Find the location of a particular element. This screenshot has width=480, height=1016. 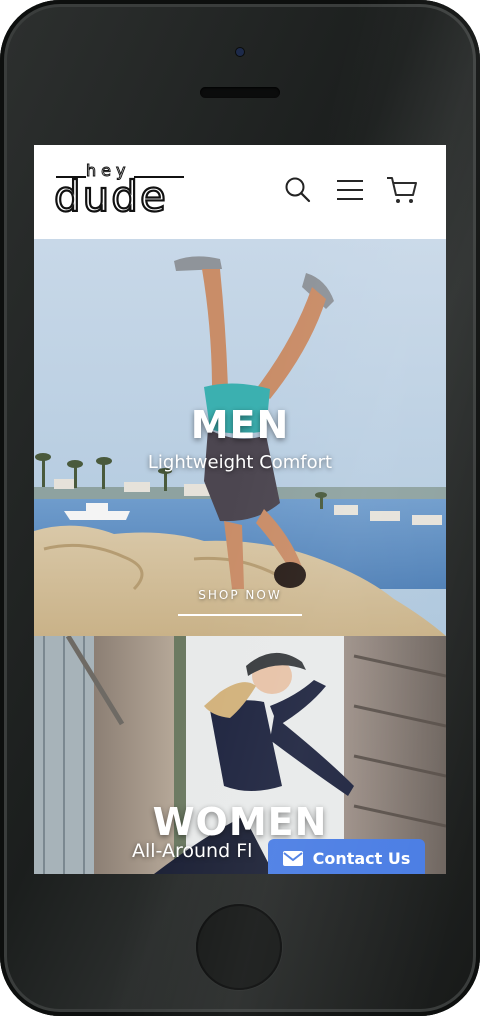

brand-logo: hey dude is located at coordinates (122, 189).